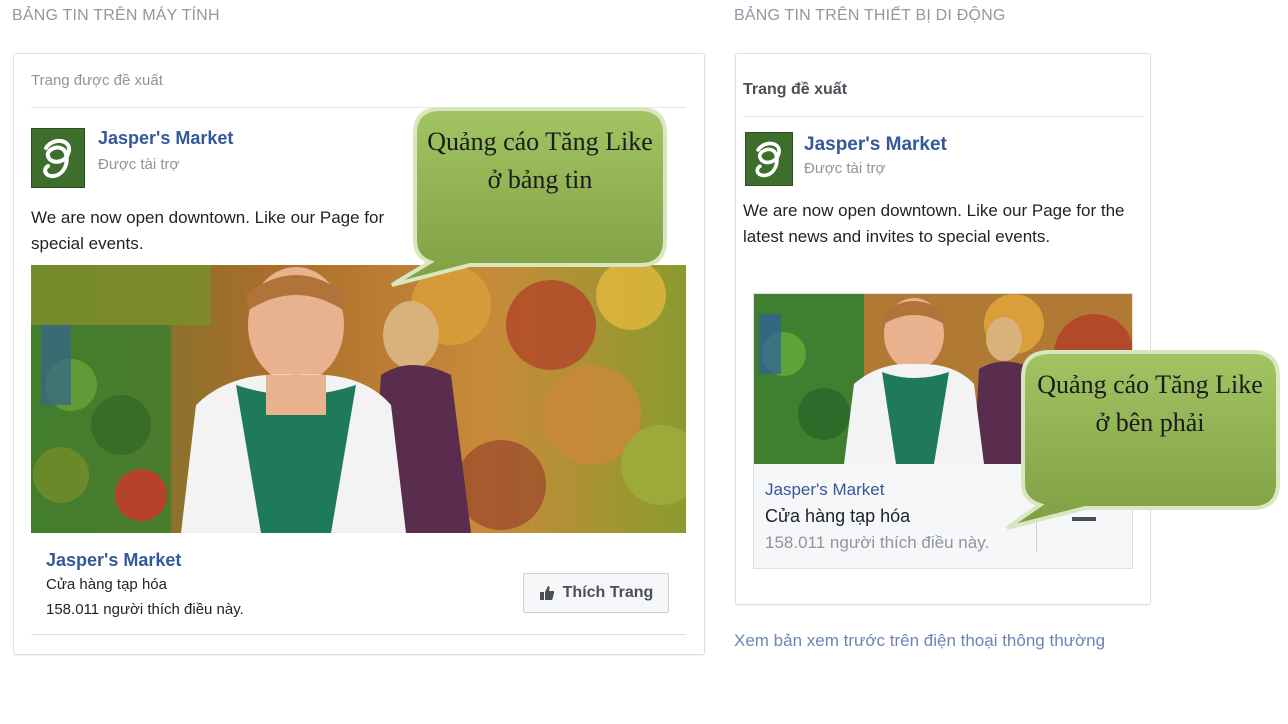  I want to click on mobile-page-name: Jasper's Market, so click(875, 145).